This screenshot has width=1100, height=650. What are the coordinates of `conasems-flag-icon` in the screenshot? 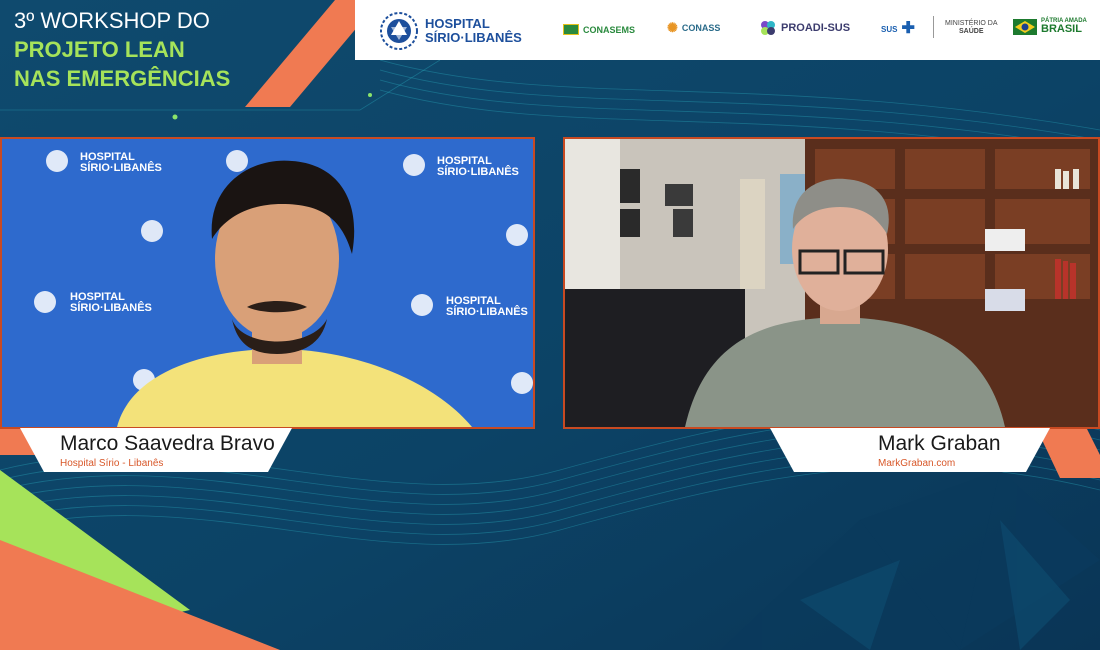 It's located at (571, 29).